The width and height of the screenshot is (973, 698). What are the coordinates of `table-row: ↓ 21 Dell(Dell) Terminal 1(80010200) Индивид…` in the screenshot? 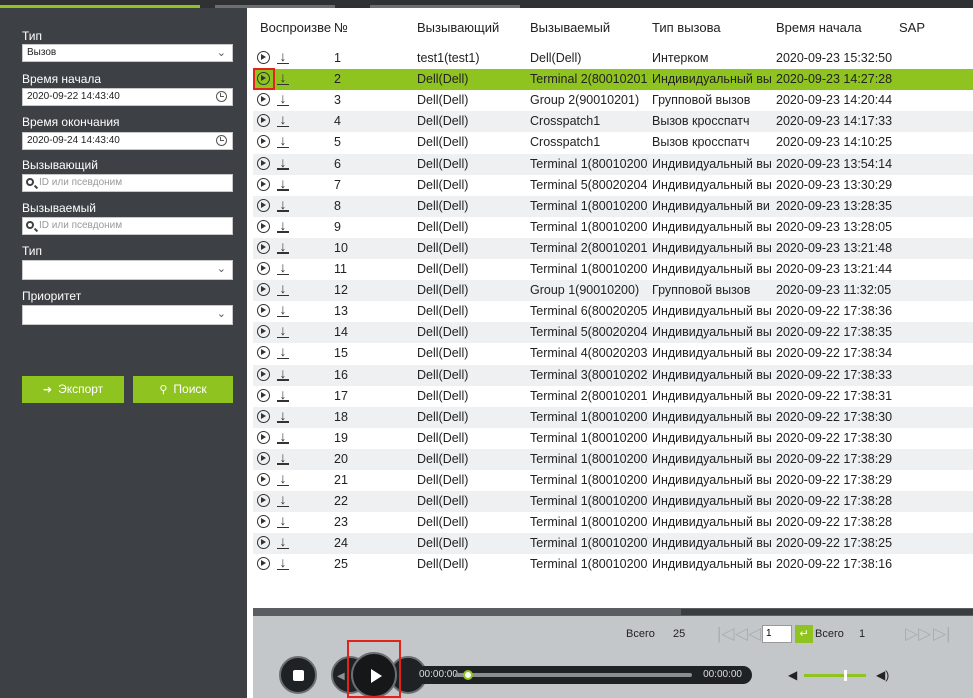 It's located at (613, 480).